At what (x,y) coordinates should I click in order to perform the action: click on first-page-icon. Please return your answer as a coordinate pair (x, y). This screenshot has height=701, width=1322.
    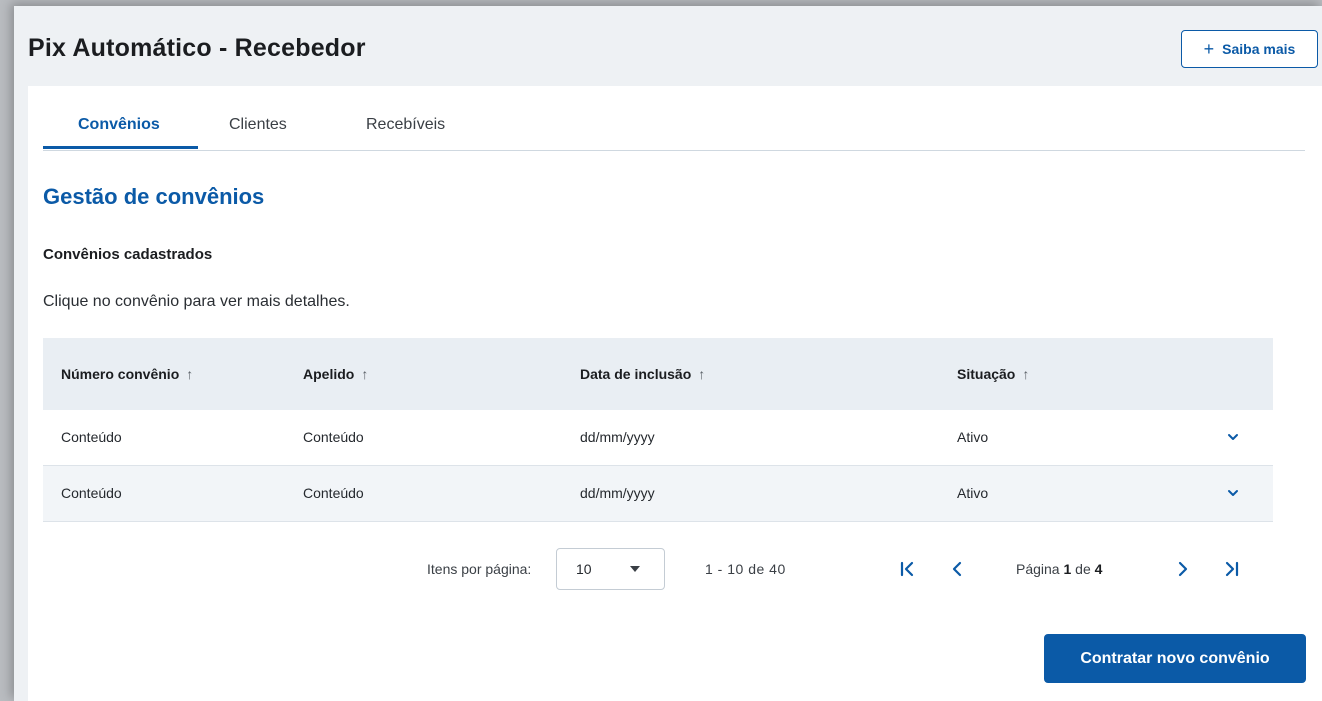
    Looking at the image, I should click on (907, 569).